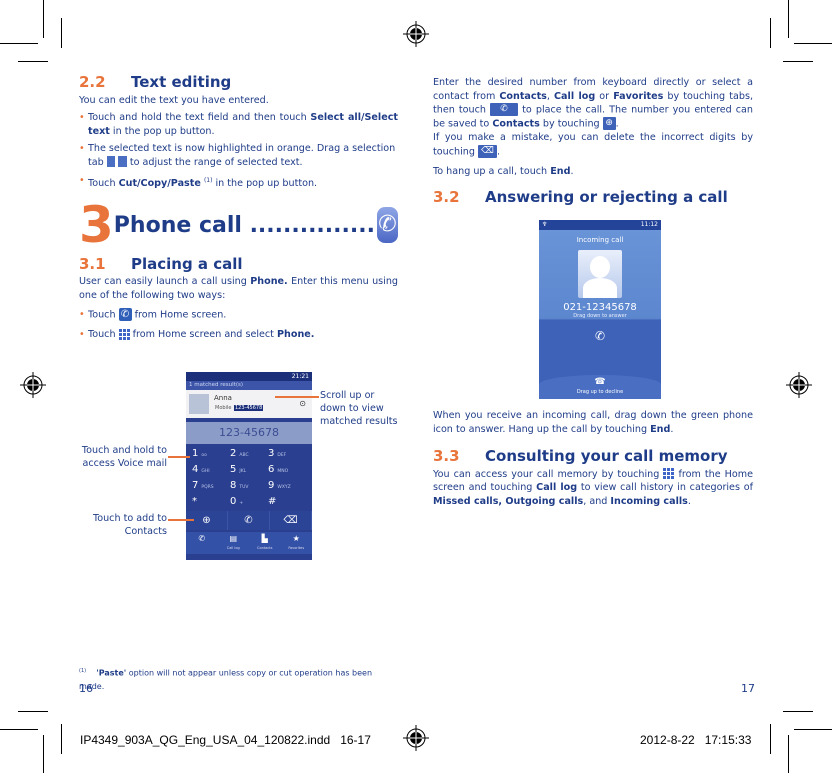 This screenshot has width=832, height=773. I want to click on callout-add-contact: Touch to add to Contacts, so click(129, 525).